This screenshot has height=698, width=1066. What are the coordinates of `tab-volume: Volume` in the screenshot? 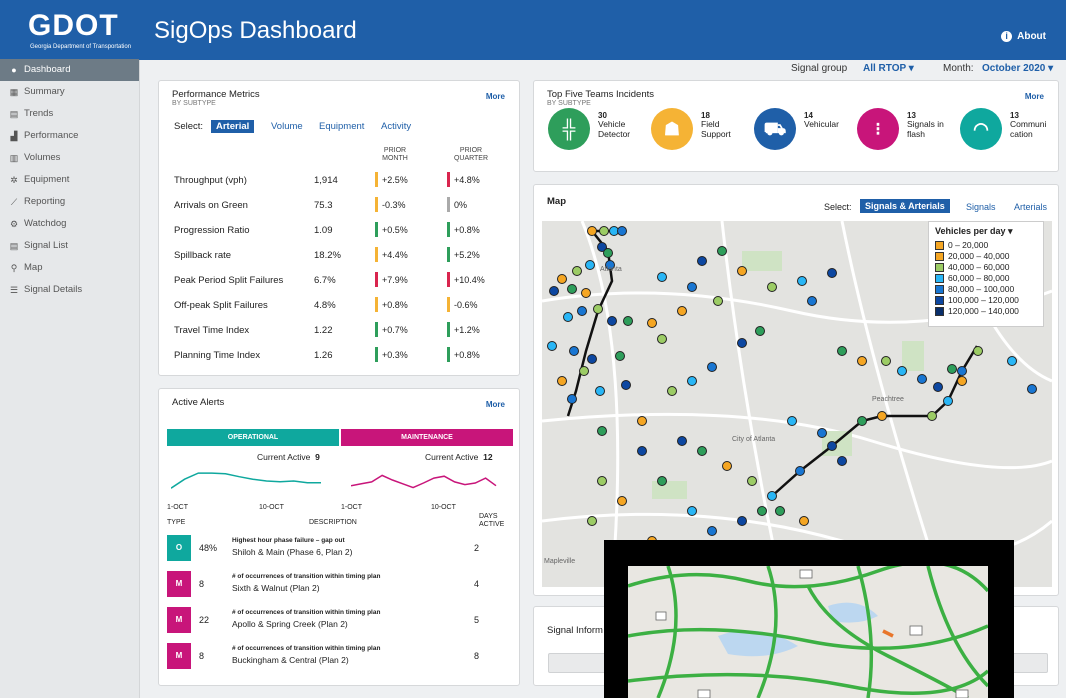 It's located at (287, 126).